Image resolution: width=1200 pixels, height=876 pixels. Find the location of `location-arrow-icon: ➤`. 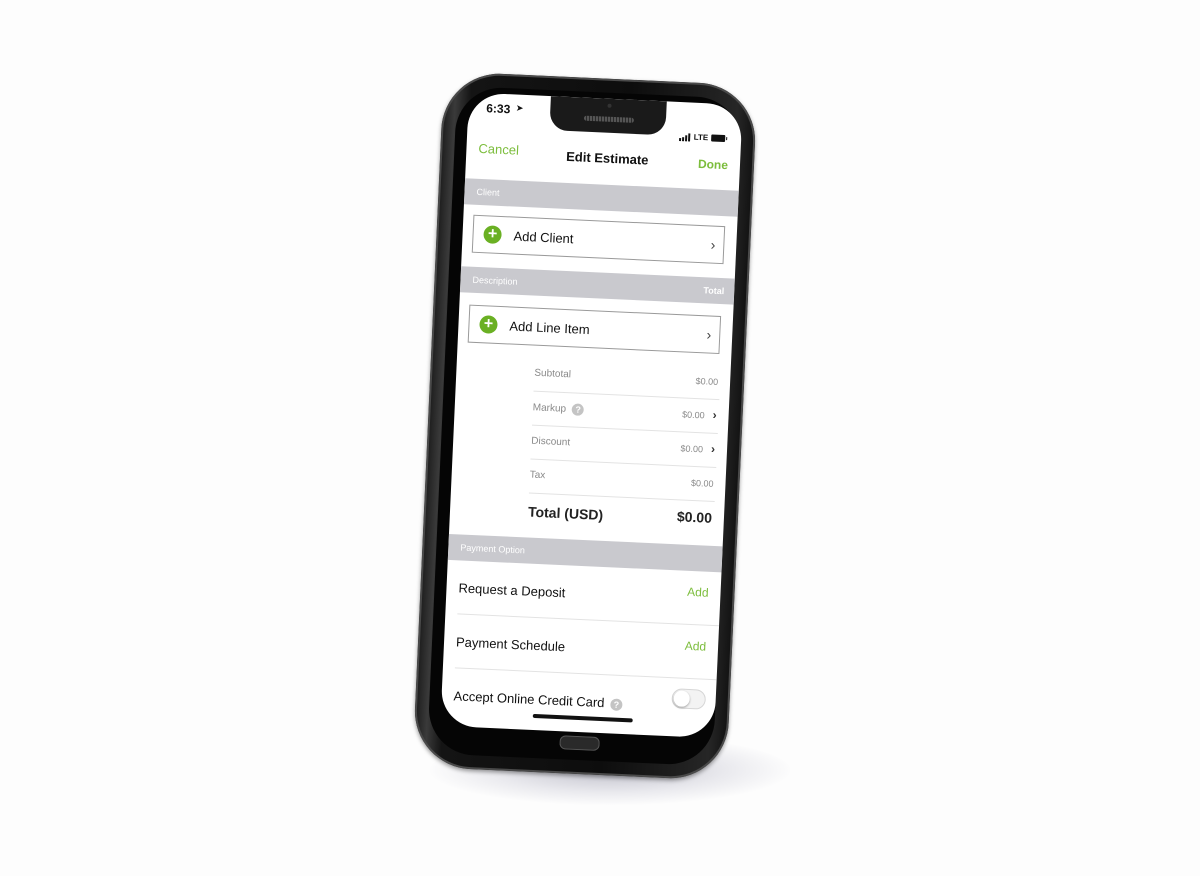

location-arrow-icon: ➤ is located at coordinates (520, 108).